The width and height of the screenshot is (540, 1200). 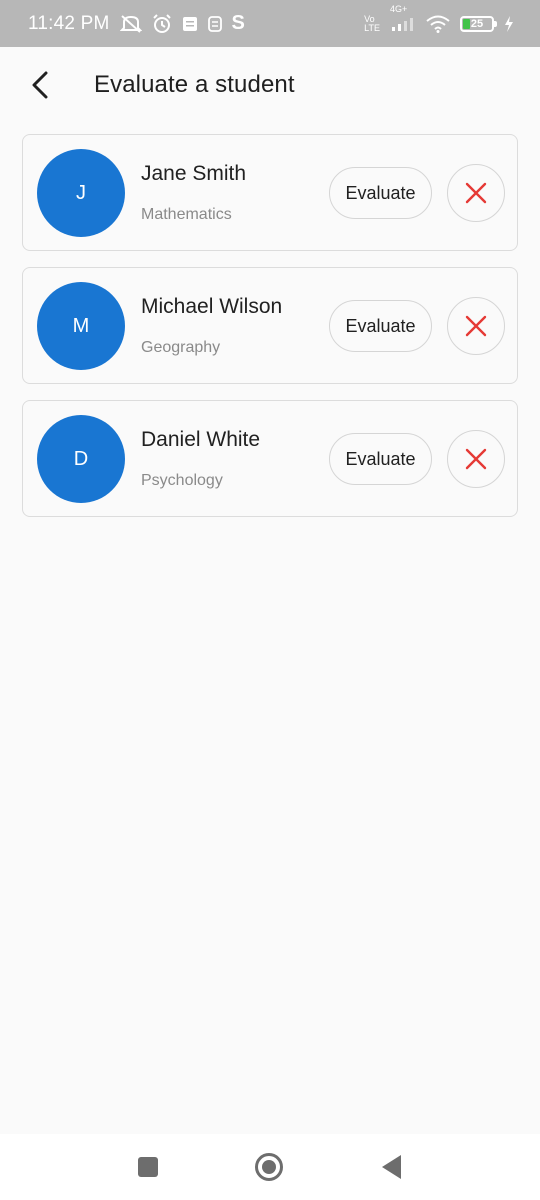 I want to click on charging-icon, so click(x=509, y=23).